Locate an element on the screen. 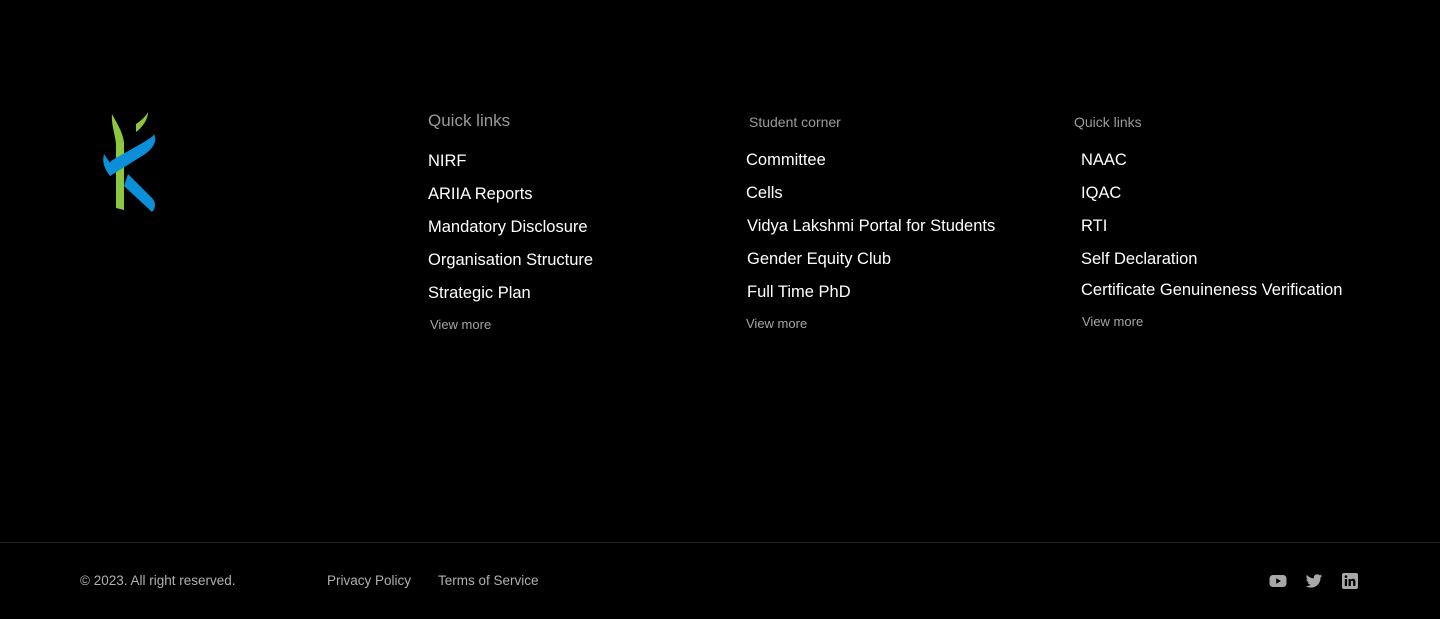 The image size is (1440, 619). link-cells: Cells is located at coordinates (870, 193).